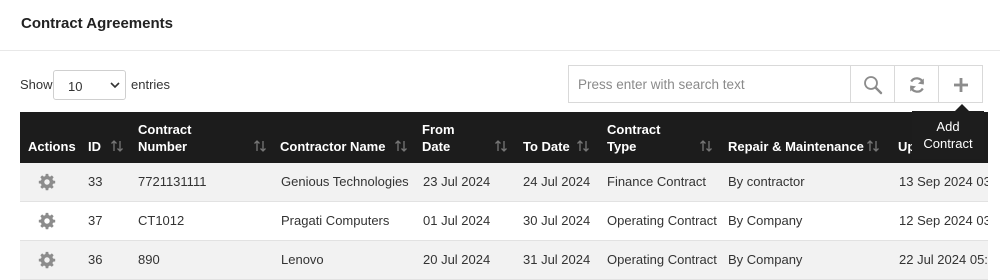 The image size is (1000, 280). Describe the element at coordinates (95, 220) in the screenshot. I see `cell-id: 37` at that location.